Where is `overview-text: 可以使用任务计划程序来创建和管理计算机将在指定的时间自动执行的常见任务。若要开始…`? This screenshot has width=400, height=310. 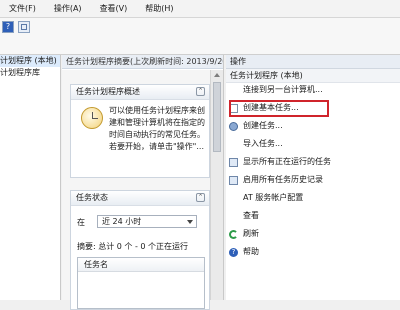 overview-text: 可以使用任务计划程序来创建和管理计算机将在指定的时间自动执行的常见任务。若要开始… is located at coordinates (157, 128).